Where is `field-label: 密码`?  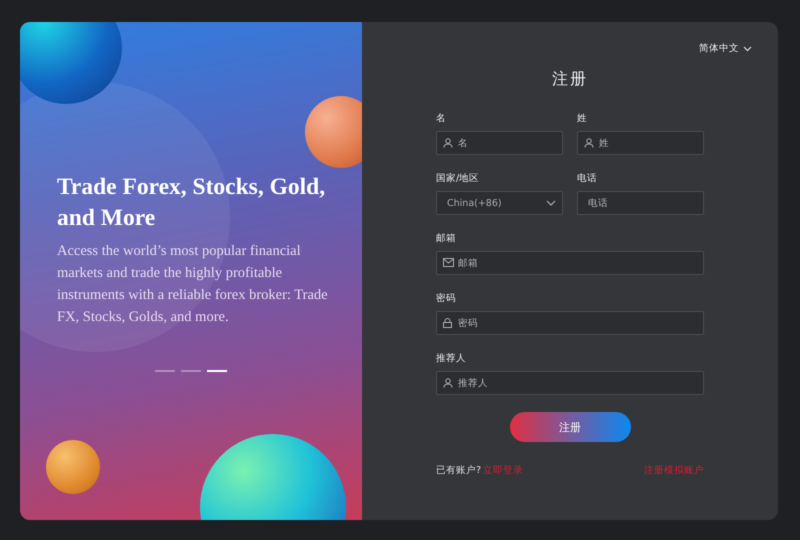 field-label: 密码 is located at coordinates (446, 298).